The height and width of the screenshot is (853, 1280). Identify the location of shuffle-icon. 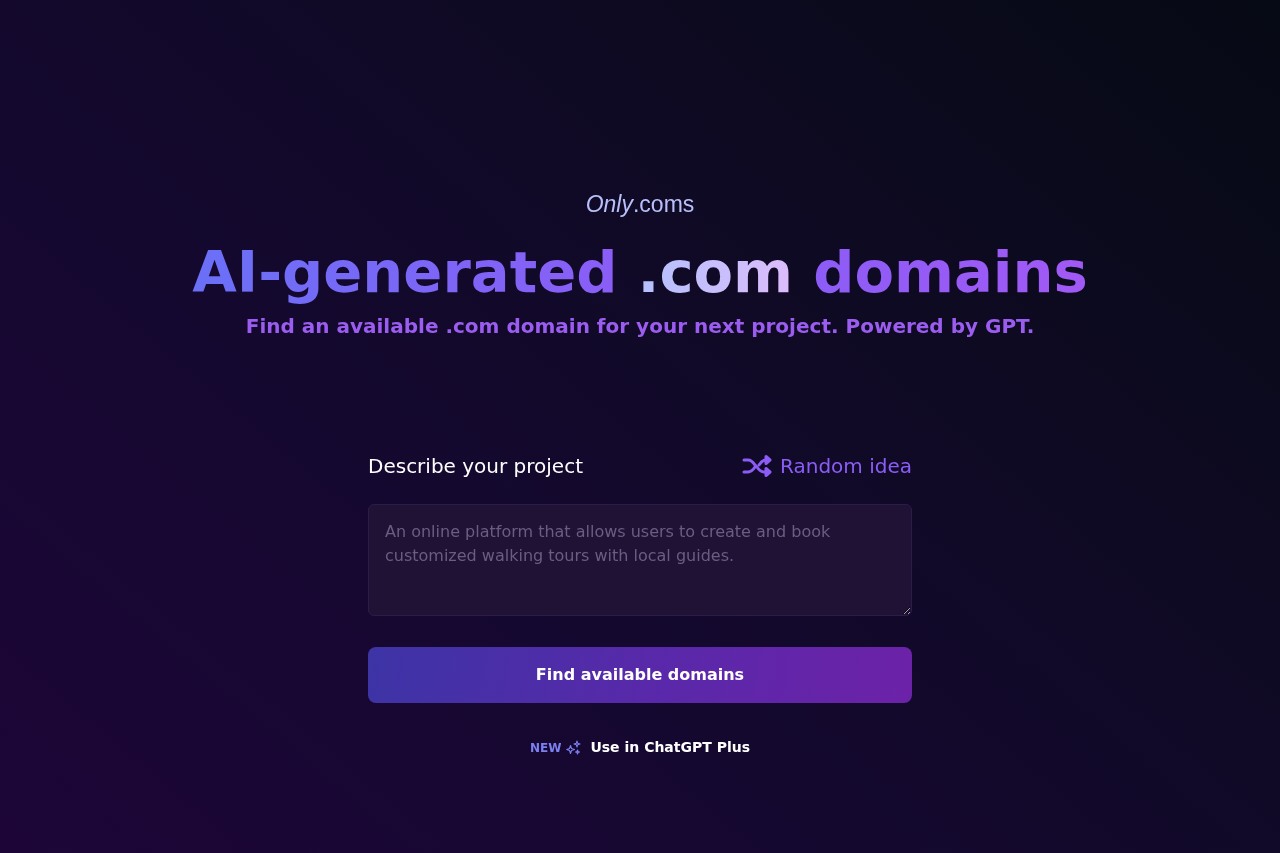
(757, 466).